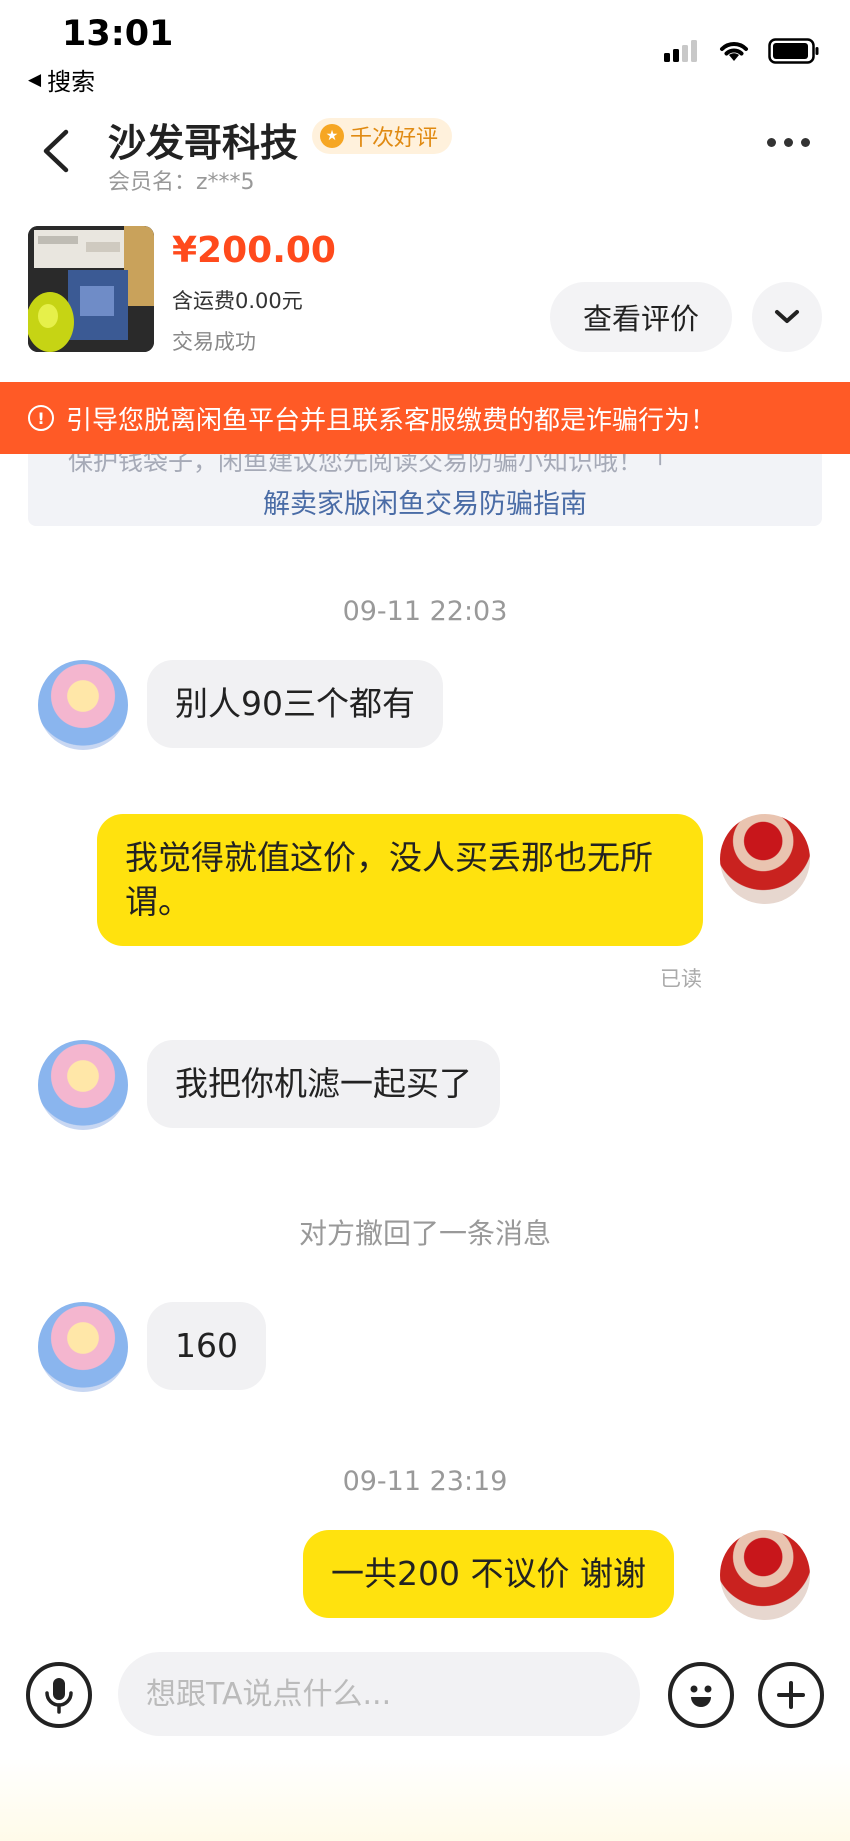  I want to click on rating-badge: ★ 千次好评, so click(382, 136).